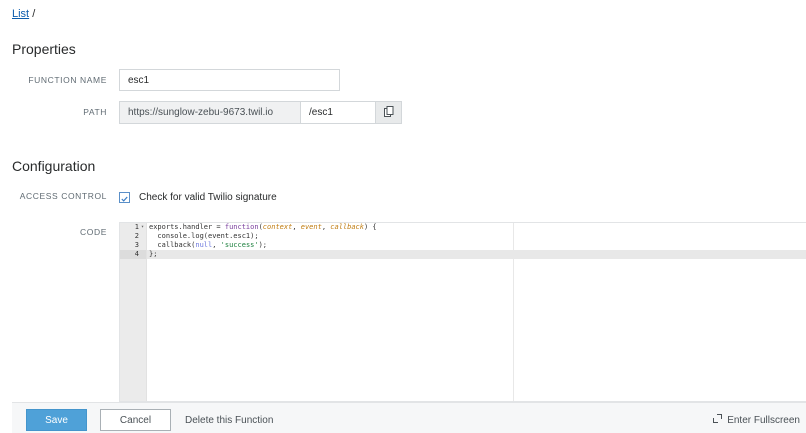  I want to click on breadcrumb: List /, so click(23, 14).